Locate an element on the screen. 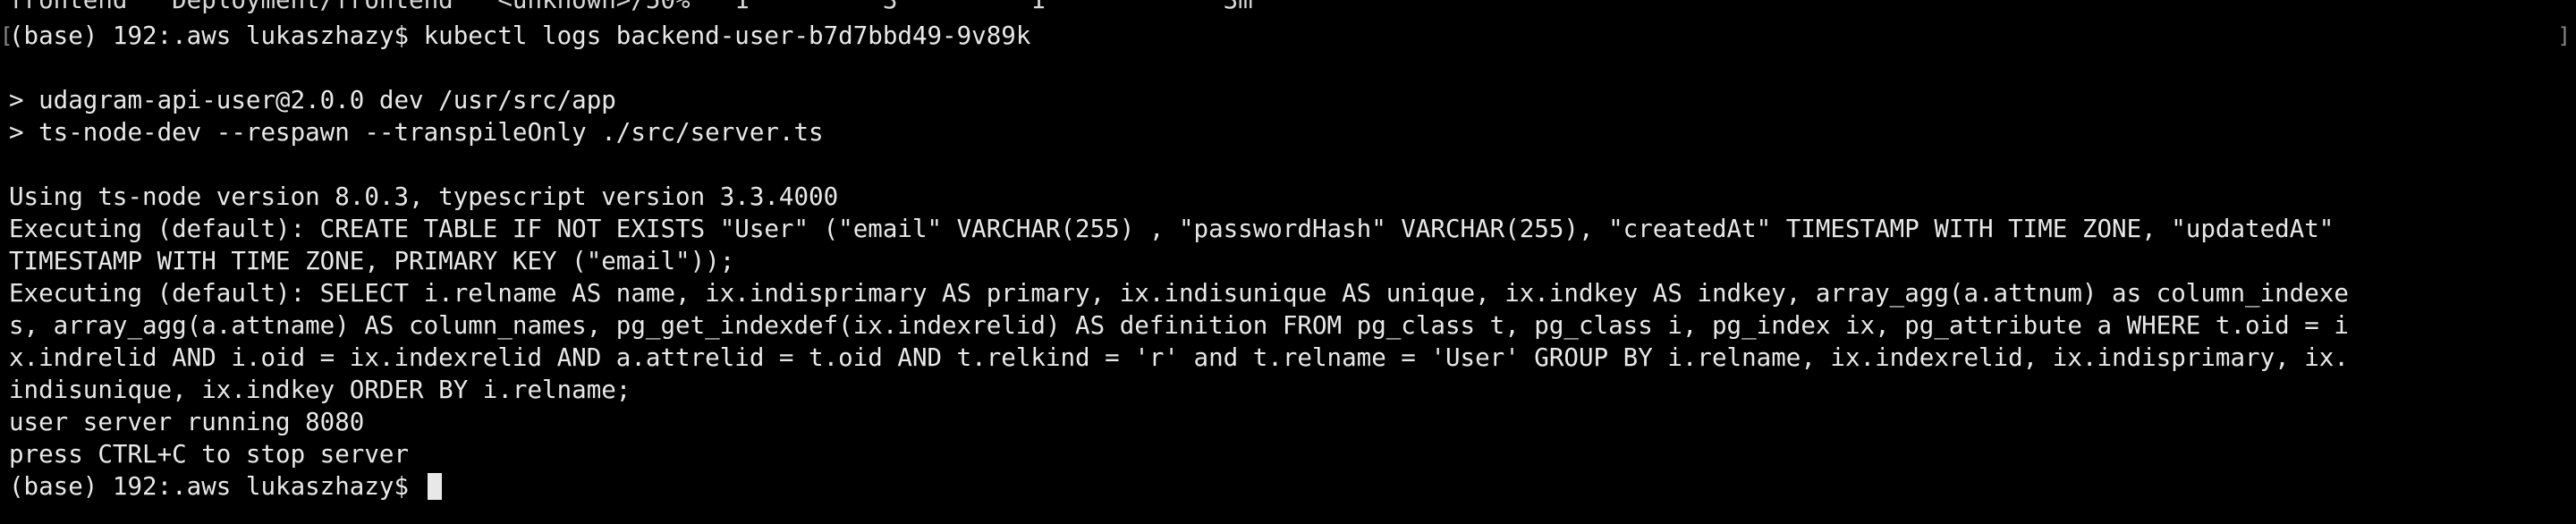 The width and height of the screenshot is (2576, 524). terminal-prompt: (base) 192:.aws lukaszhazy$ is located at coordinates (216, 486).